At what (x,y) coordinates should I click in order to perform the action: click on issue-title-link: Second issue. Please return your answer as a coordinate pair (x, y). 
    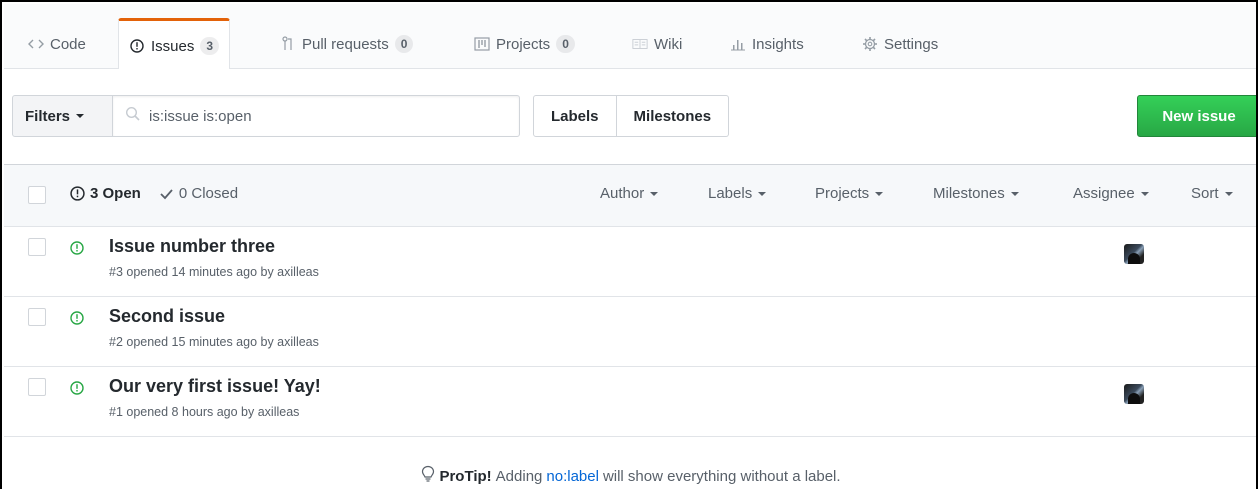
    Looking at the image, I should click on (167, 316).